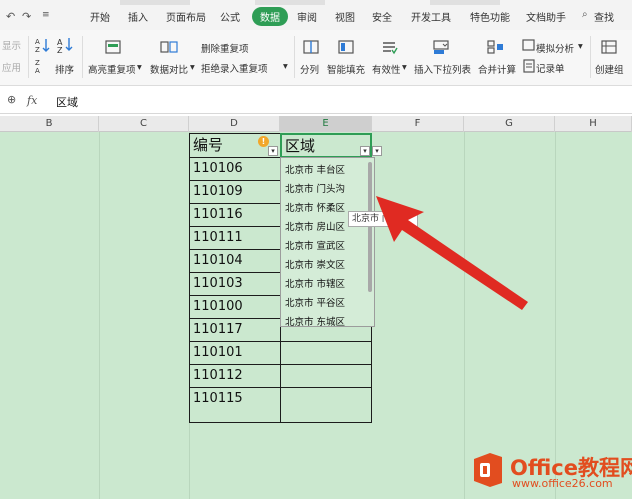 The height and width of the screenshot is (499, 632). What do you see at coordinates (488, 470) in the screenshot?
I see `office-logo-icon` at bounding box center [488, 470].